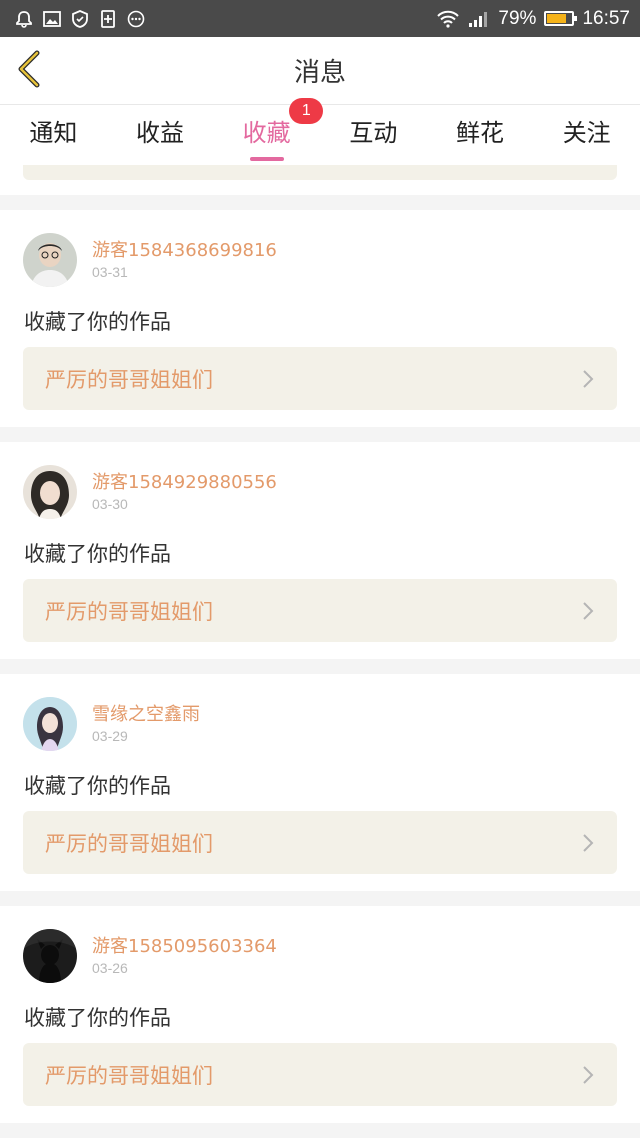 The height and width of the screenshot is (1138, 640). Describe the element at coordinates (266, 159) in the screenshot. I see `active-tab-indicator` at that location.